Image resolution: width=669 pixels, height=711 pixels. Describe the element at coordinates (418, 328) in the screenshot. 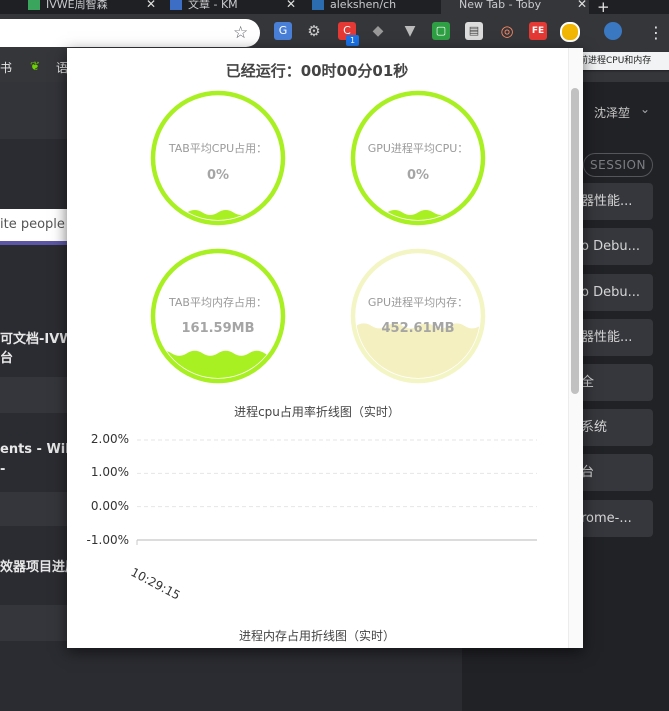

I see `gauge-value: 452.61MB` at that location.